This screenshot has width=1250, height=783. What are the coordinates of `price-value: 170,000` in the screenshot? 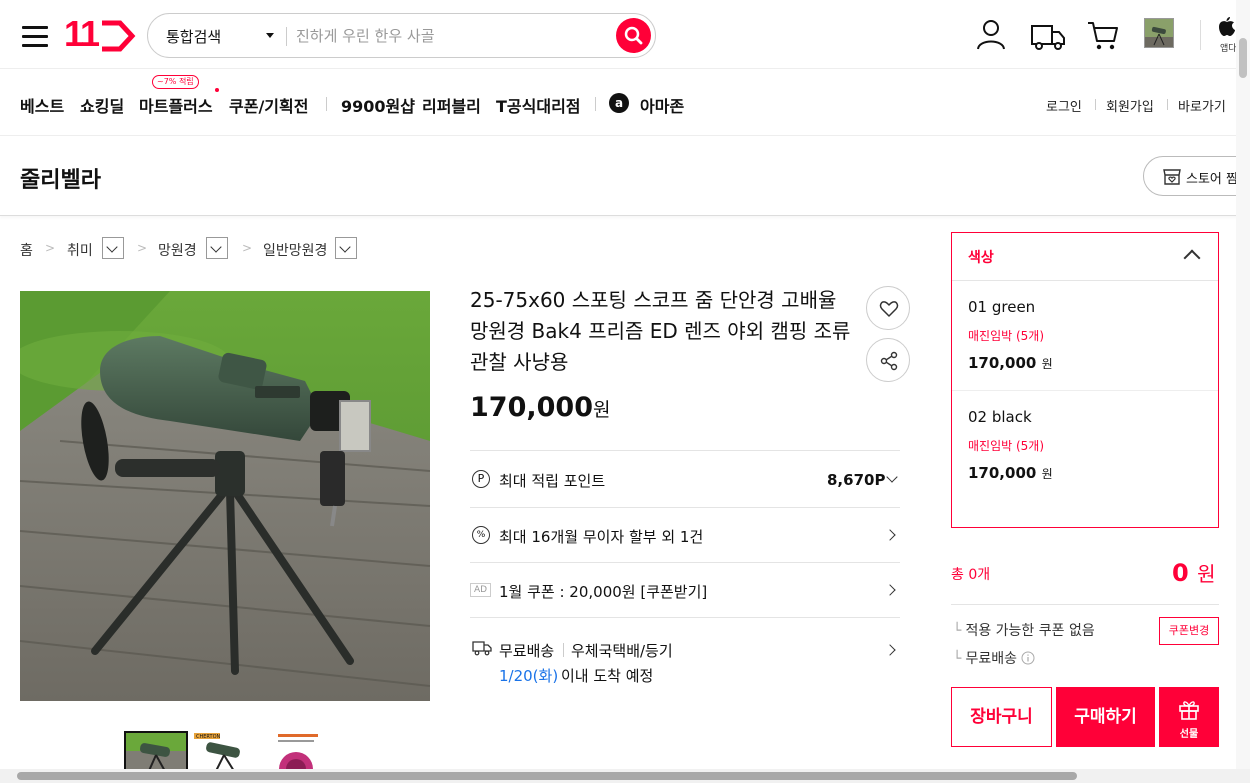 It's located at (531, 407).